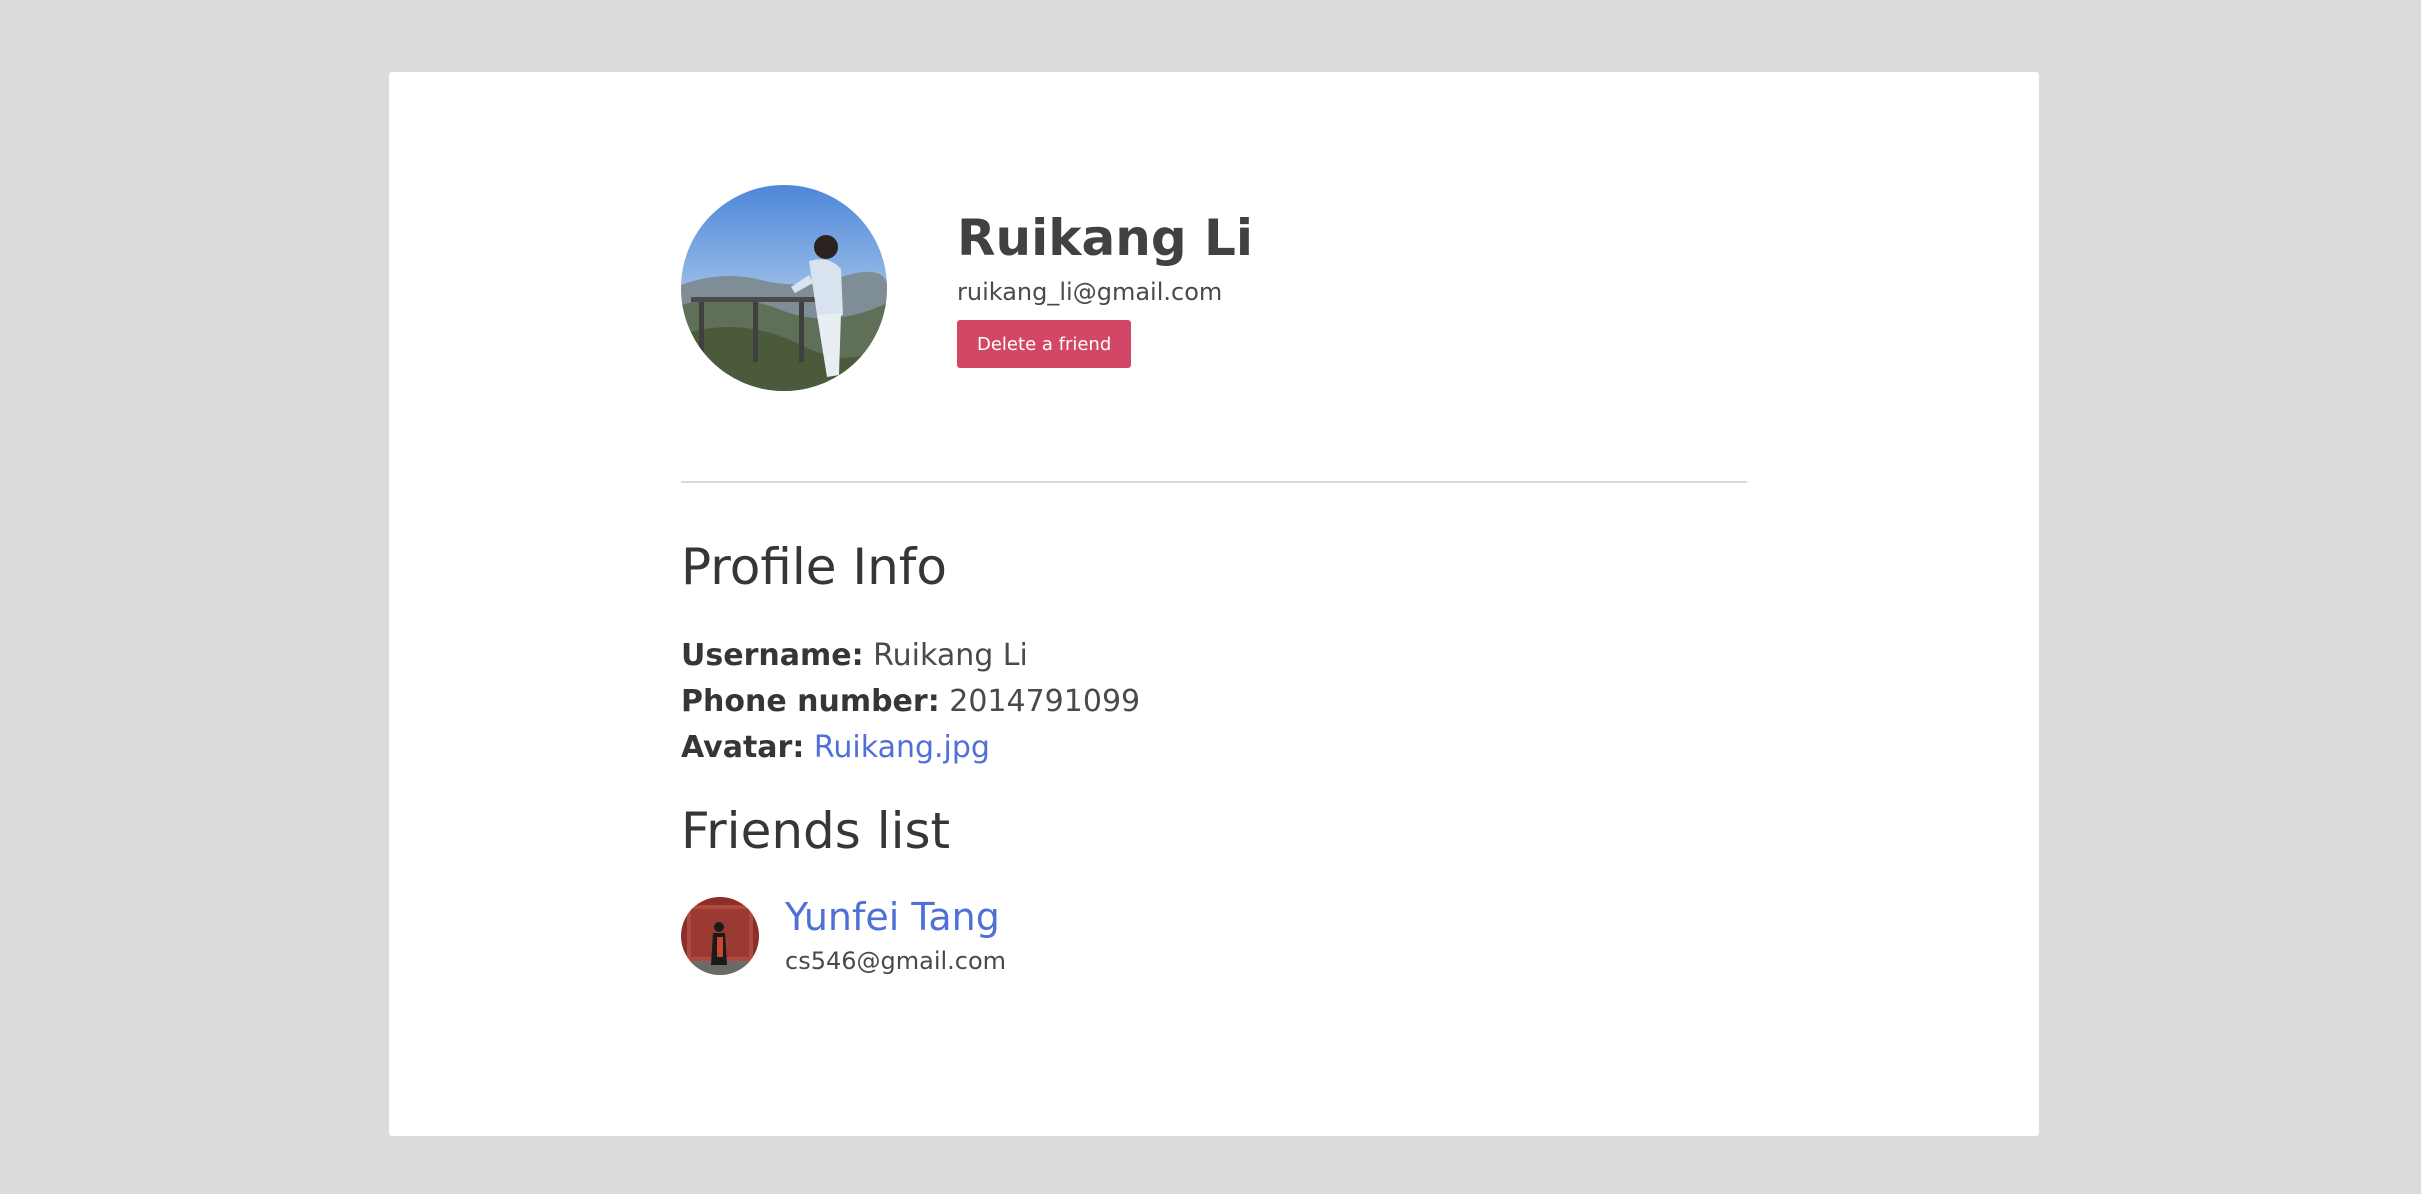 This screenshot has height=1194, width=2421. I want to click on avatar-label: Avatar:, so click(743, 747).